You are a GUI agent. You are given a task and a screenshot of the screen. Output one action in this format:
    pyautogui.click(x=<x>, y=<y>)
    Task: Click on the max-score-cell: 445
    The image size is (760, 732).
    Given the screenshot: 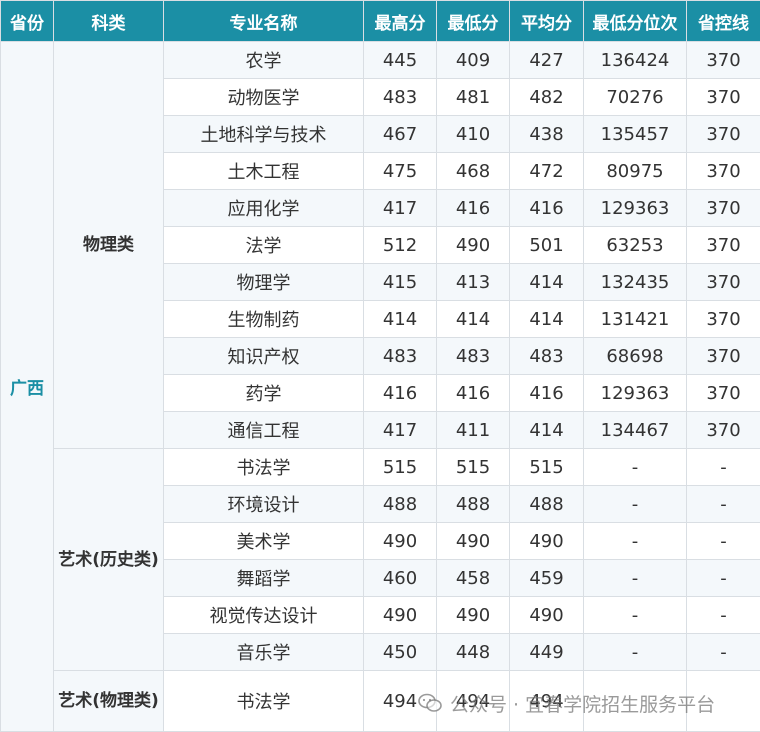 What is the action you would take?
    pyautogui.click(x=400, y=60)
    